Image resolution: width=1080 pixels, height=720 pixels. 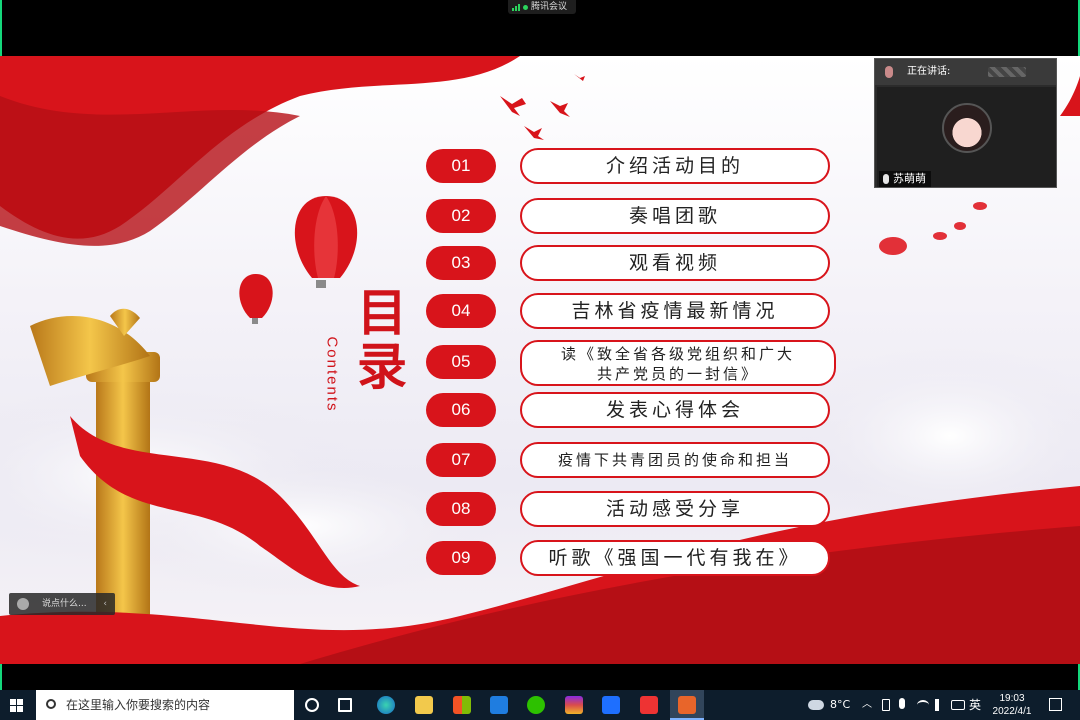 What do you see at coordinates (816, 705) in the screenshot?
I see `weather-cloud-icon` at bounding box center [816, 705].